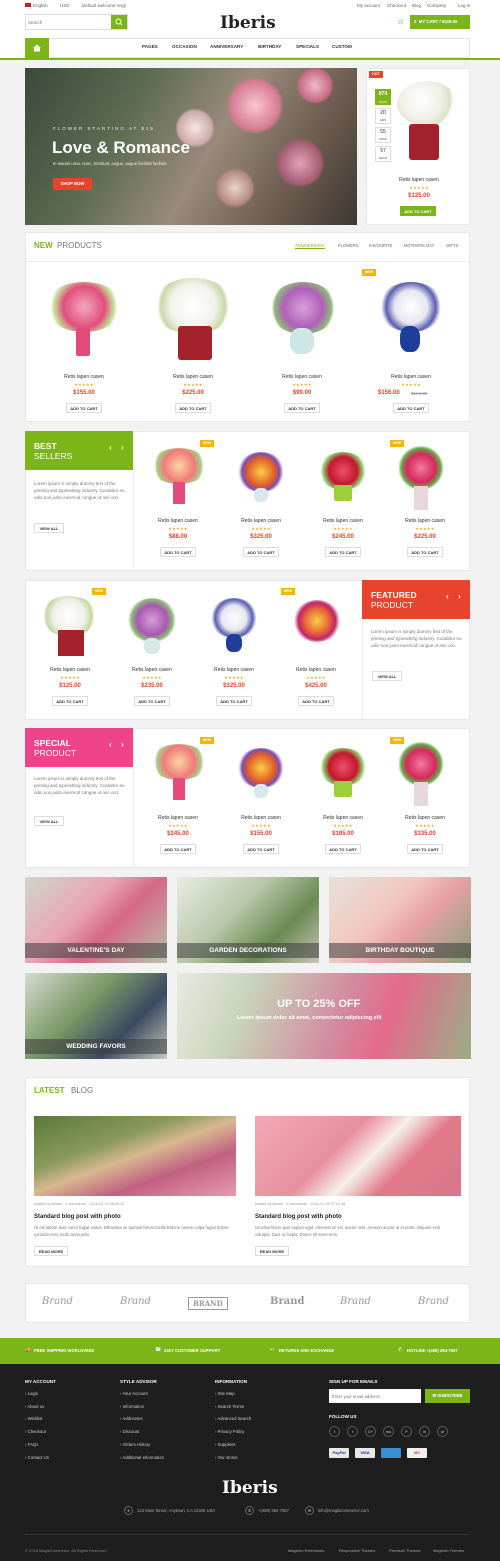 The image size is (500, 1561). I want to click on footer-email: info@magikcommerce.com, so click(343, 1510).